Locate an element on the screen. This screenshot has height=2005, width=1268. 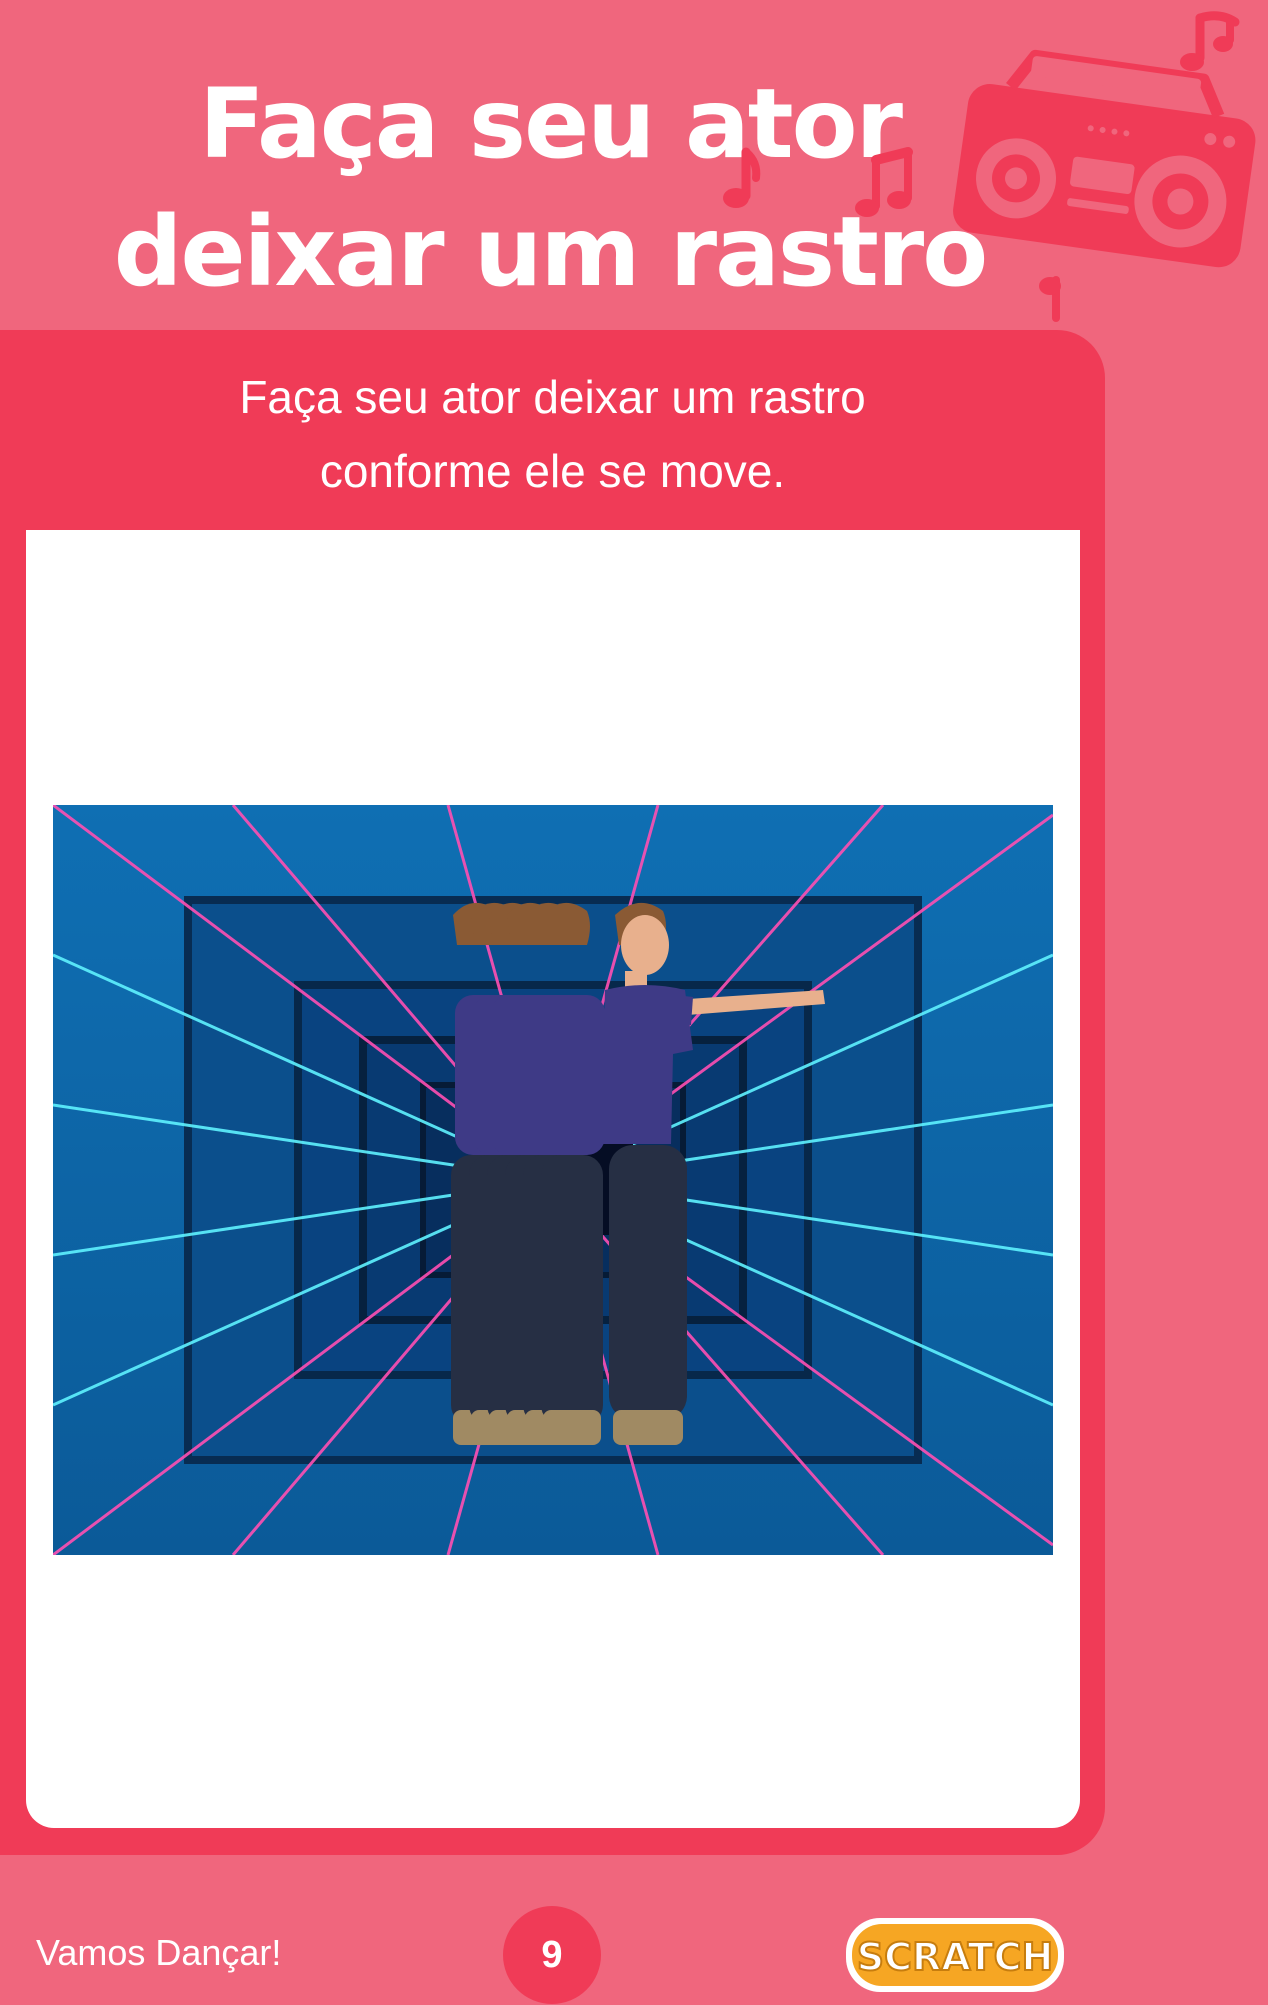
footer-label: Vamos Dançar! is located at coordinates (159, 1952).